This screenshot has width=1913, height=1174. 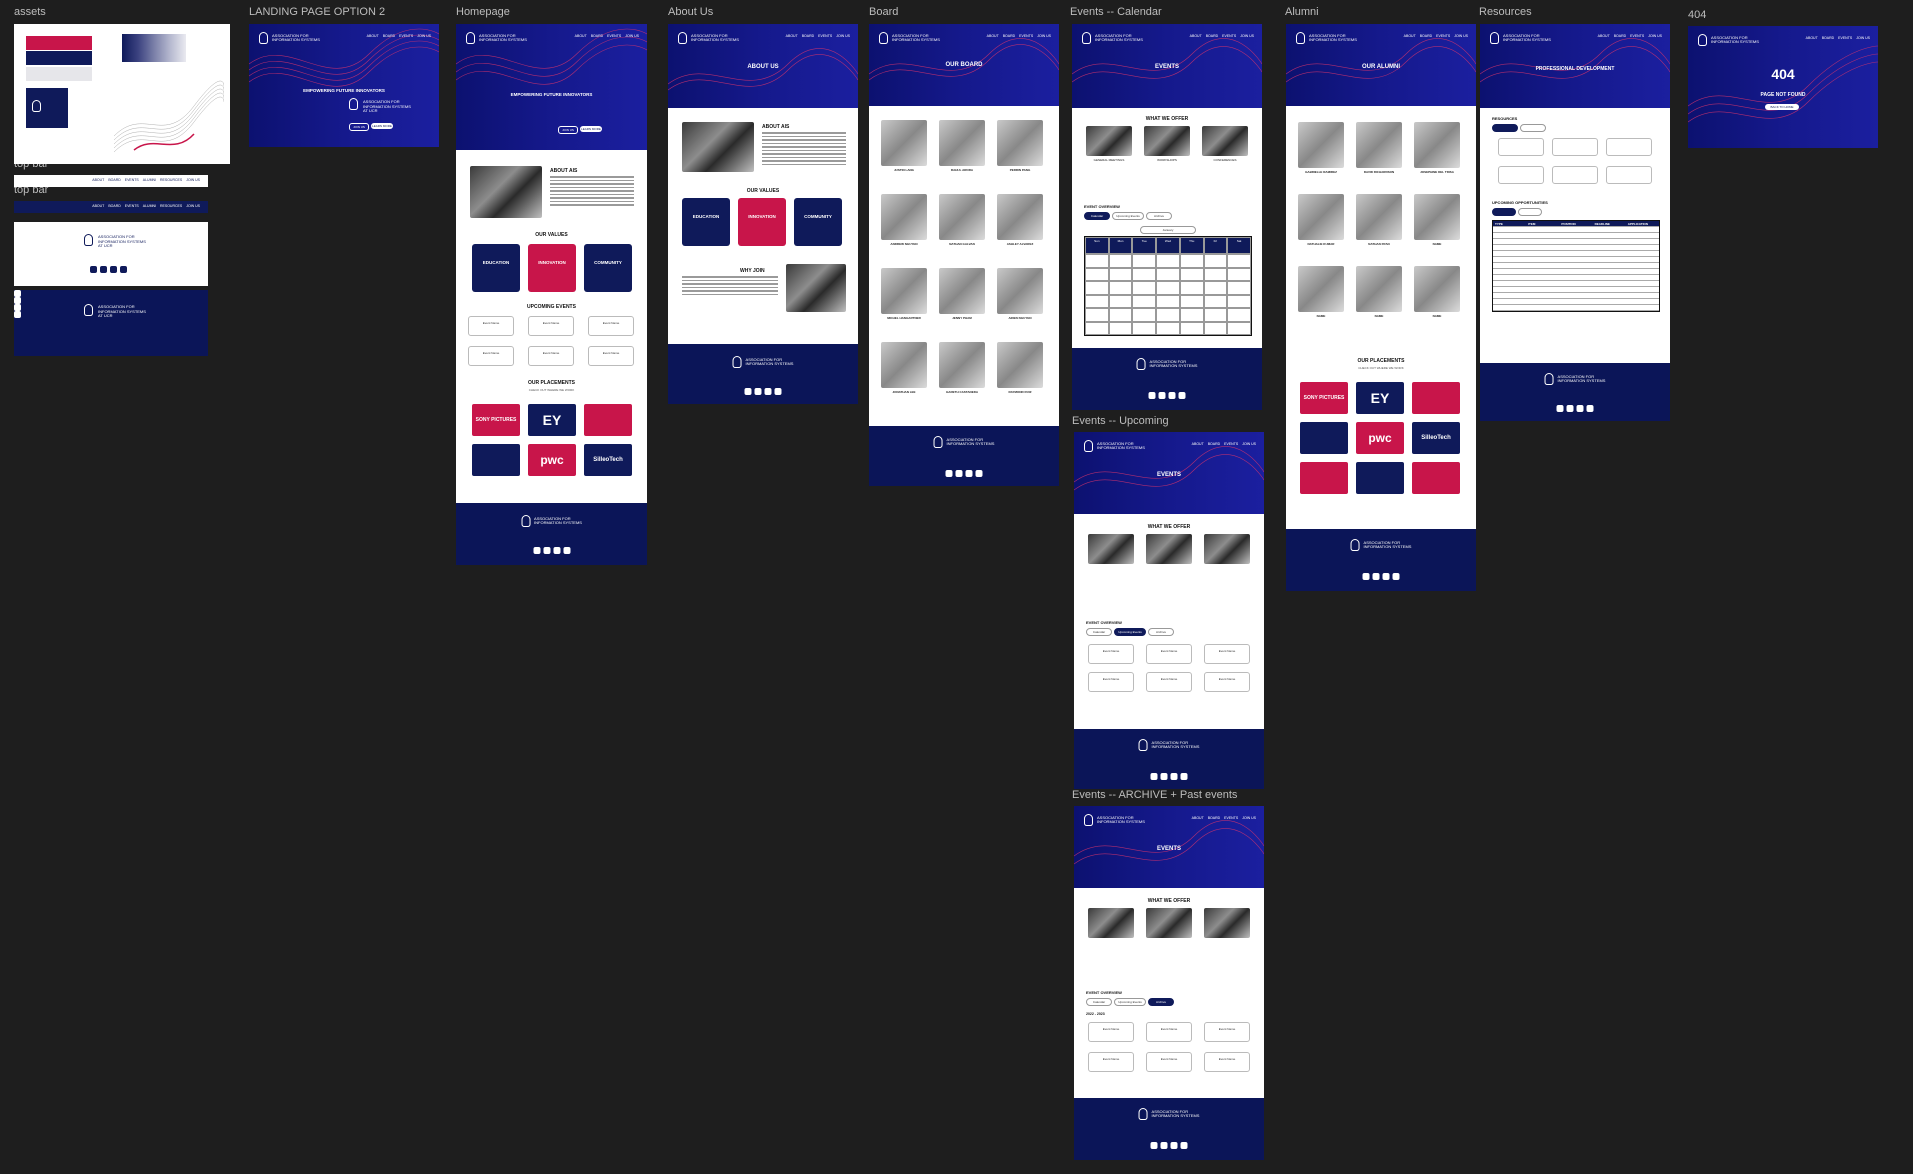 What do you see at coordinates (1504, 212) in the screenshot?
I see `opportunity-tab` at bounding box center [1504, 212].